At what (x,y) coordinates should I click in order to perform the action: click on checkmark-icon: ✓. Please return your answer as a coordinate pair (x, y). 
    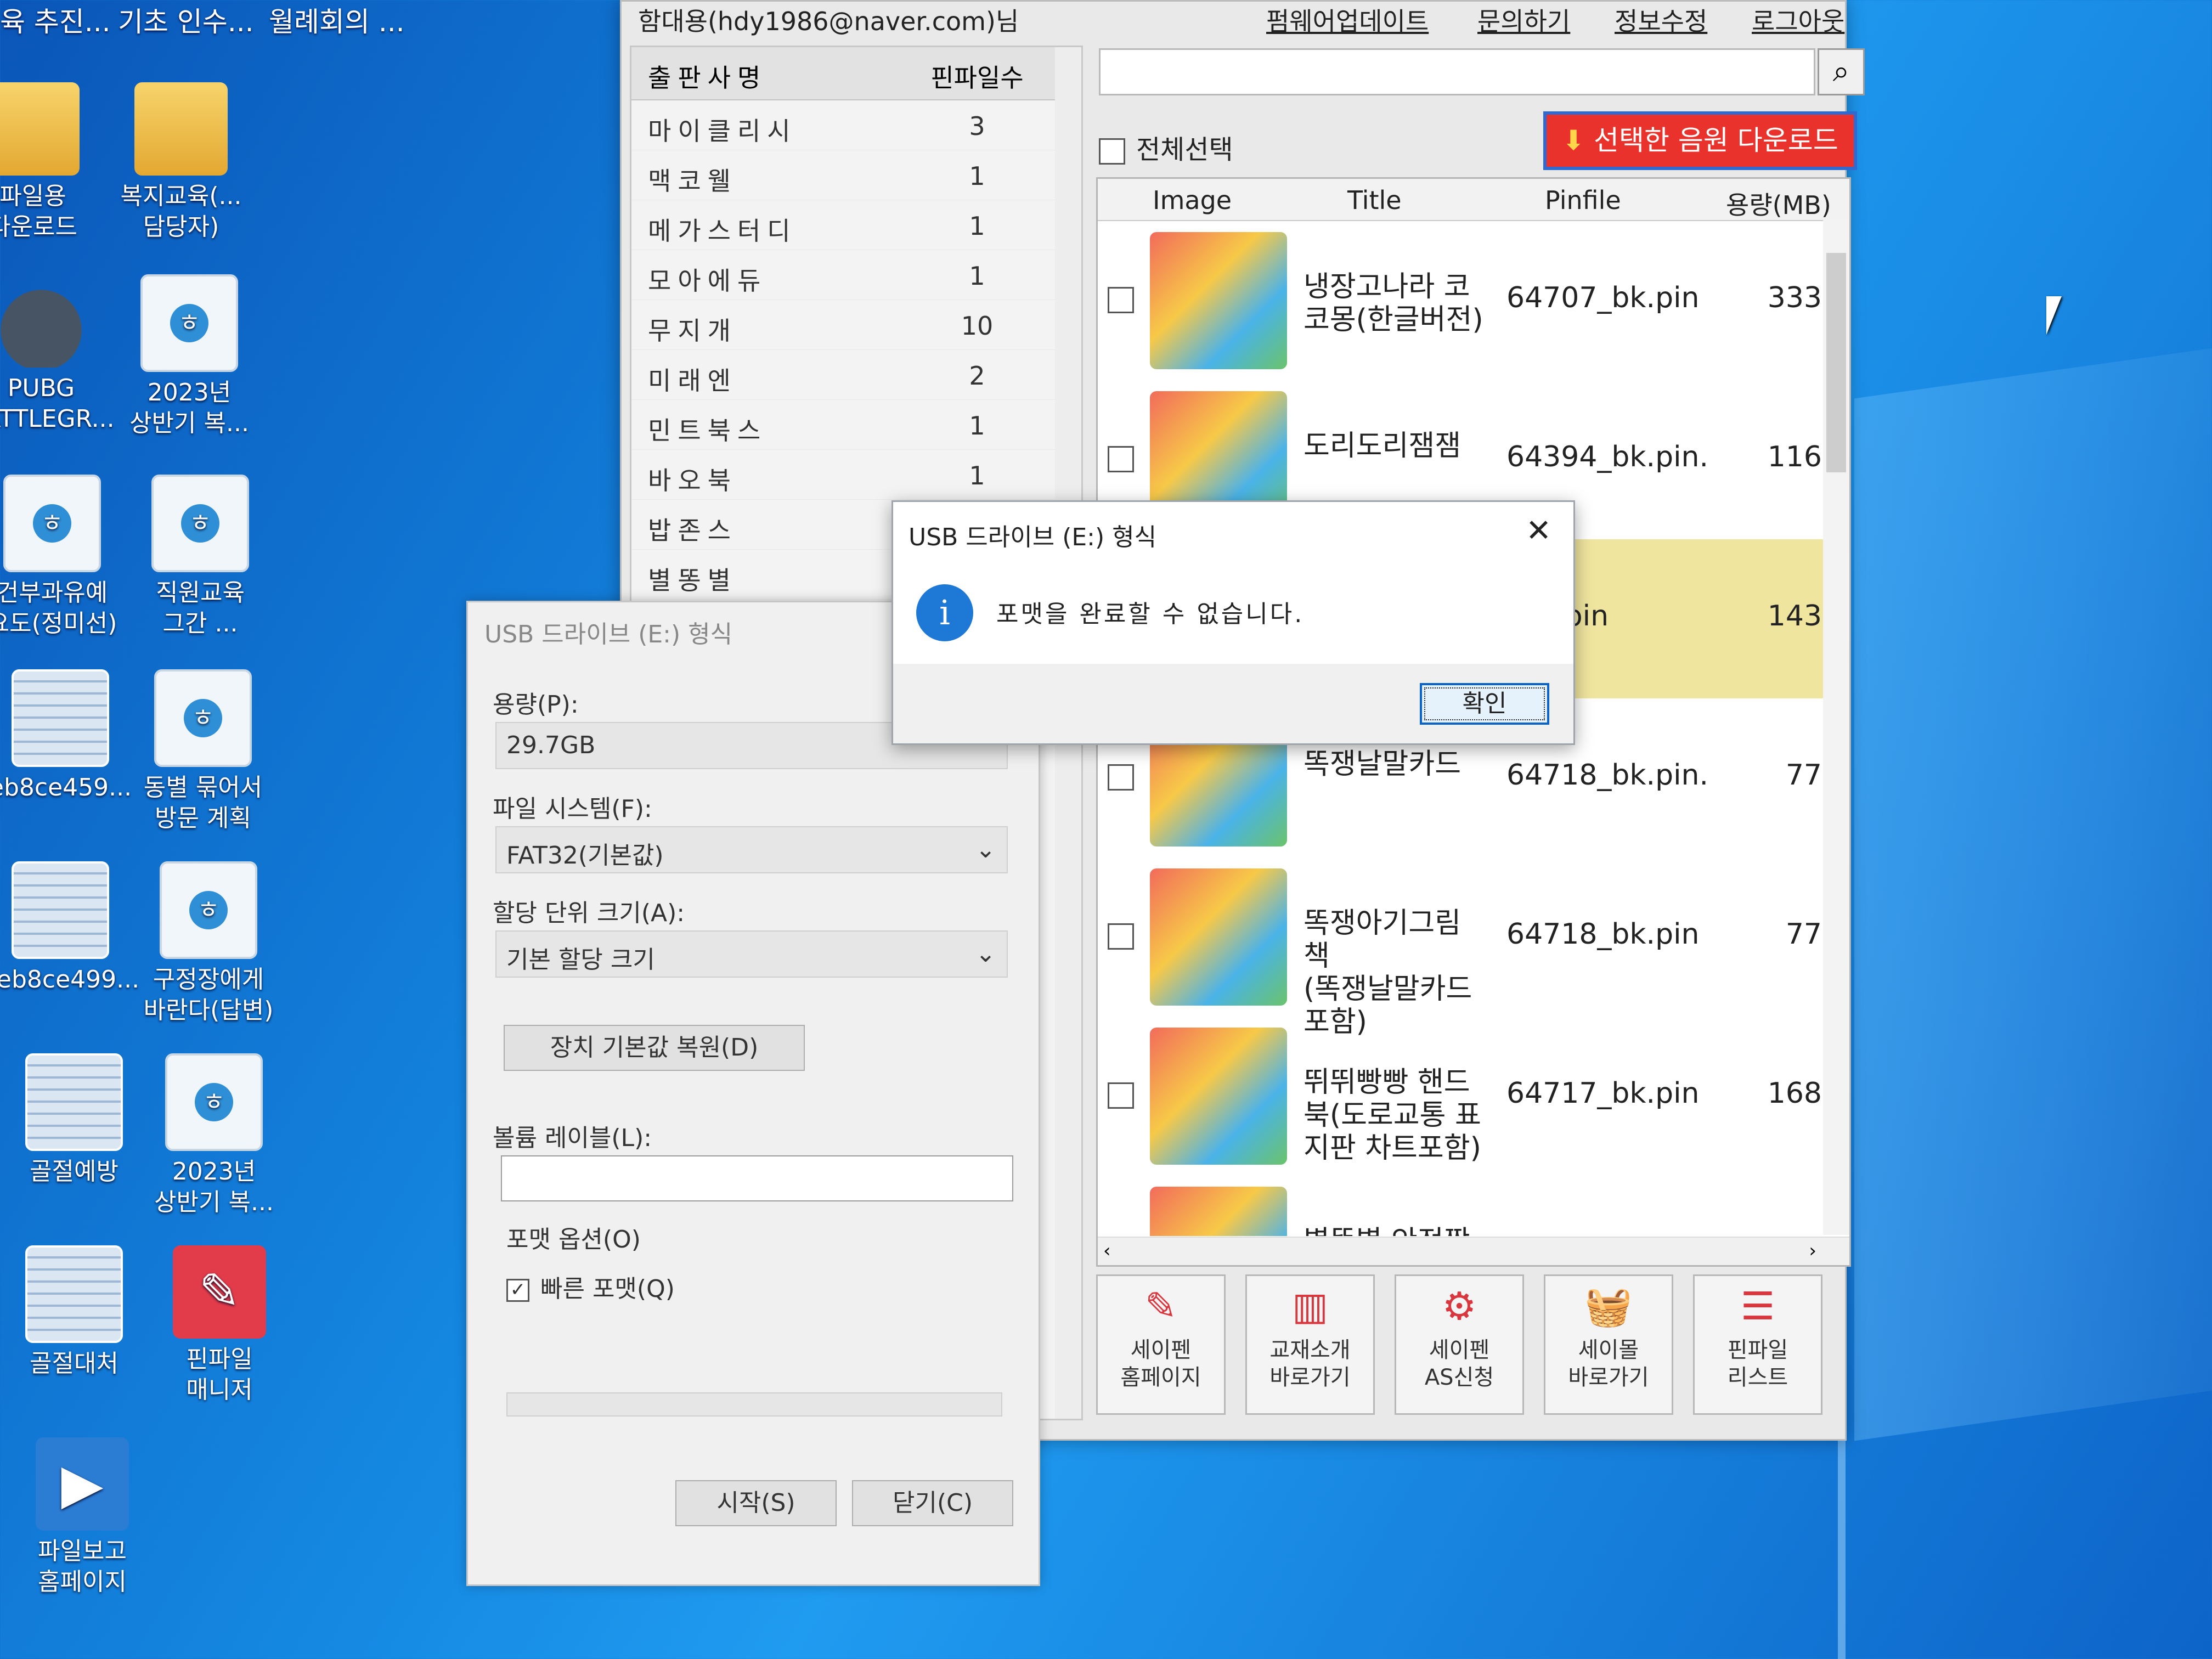
    Looking at the image, I should click on (517, 1290).